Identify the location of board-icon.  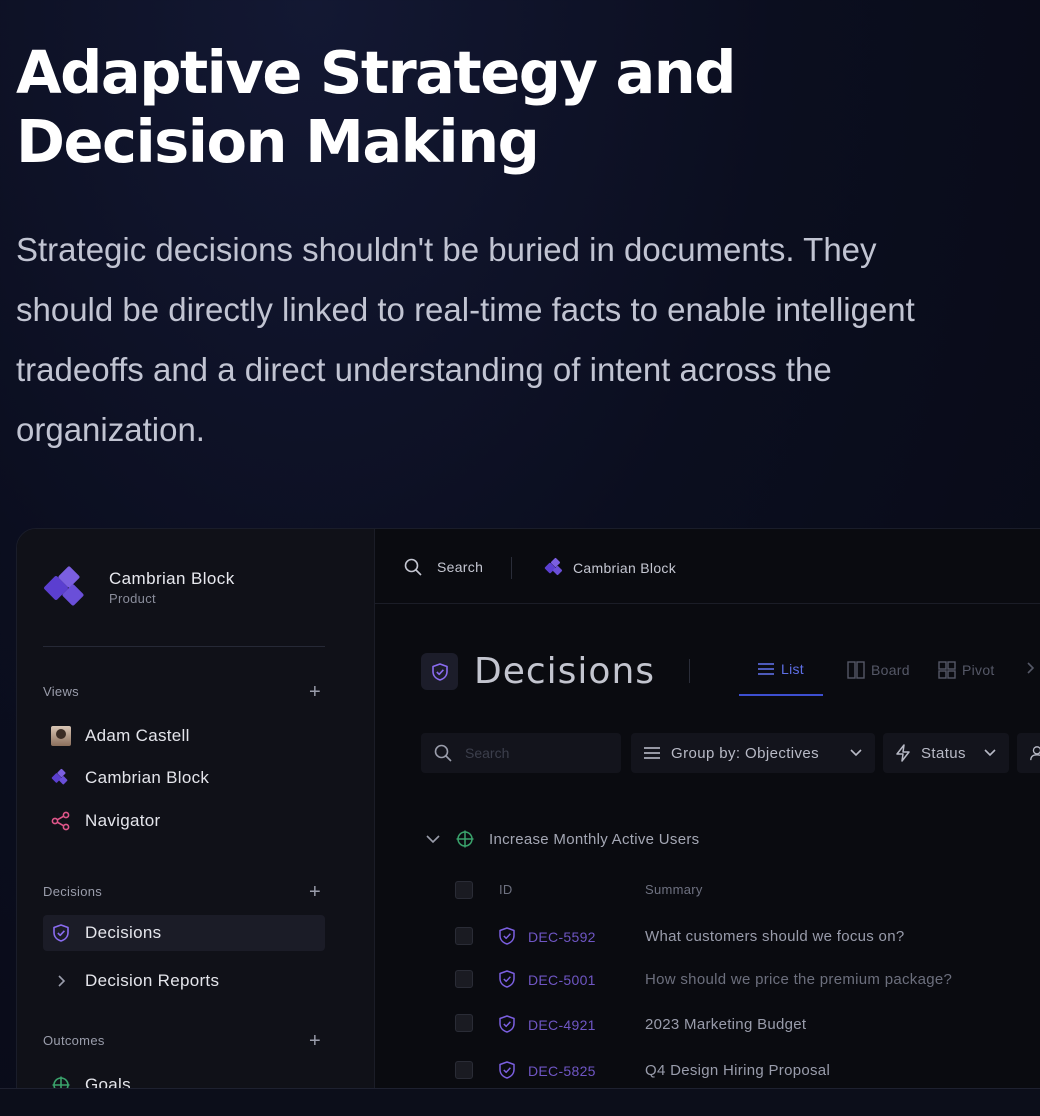
(856, 670).